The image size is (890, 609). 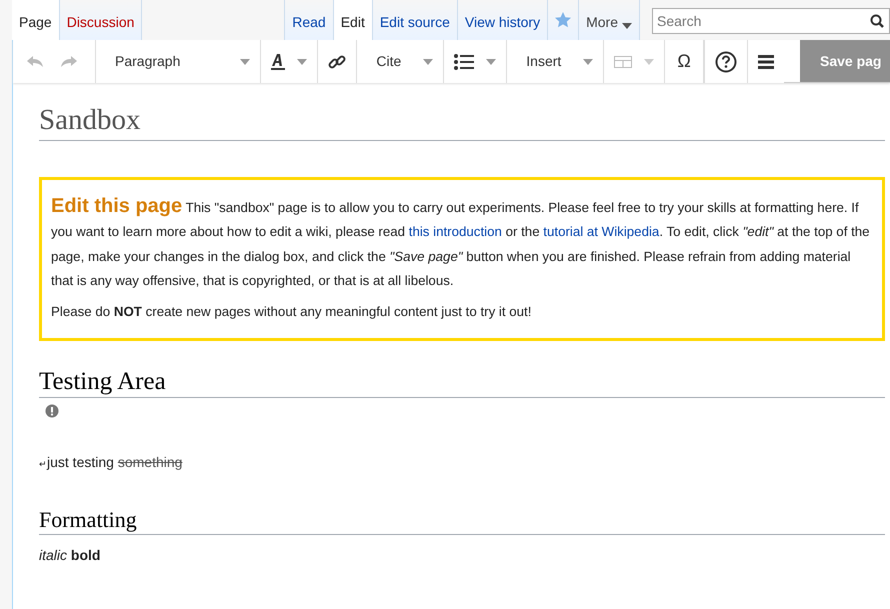 What do you see at coordinates (415, 20) in the screenshot?
I see `tab: Edit source` at bounding box center [415, 20].